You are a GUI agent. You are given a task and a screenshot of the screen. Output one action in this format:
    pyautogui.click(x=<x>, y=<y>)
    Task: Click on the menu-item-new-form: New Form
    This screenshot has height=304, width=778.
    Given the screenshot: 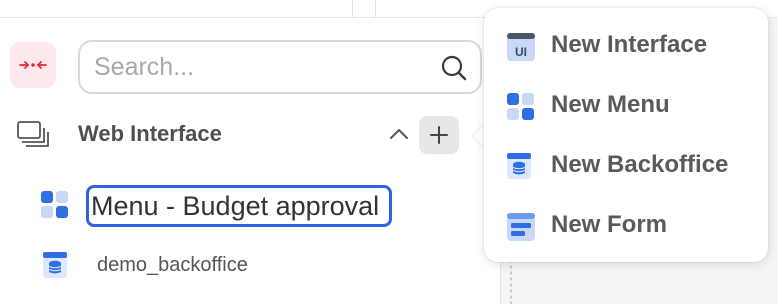 What is the action you would take?
    pyautogui.click(x=626, y=226)
    